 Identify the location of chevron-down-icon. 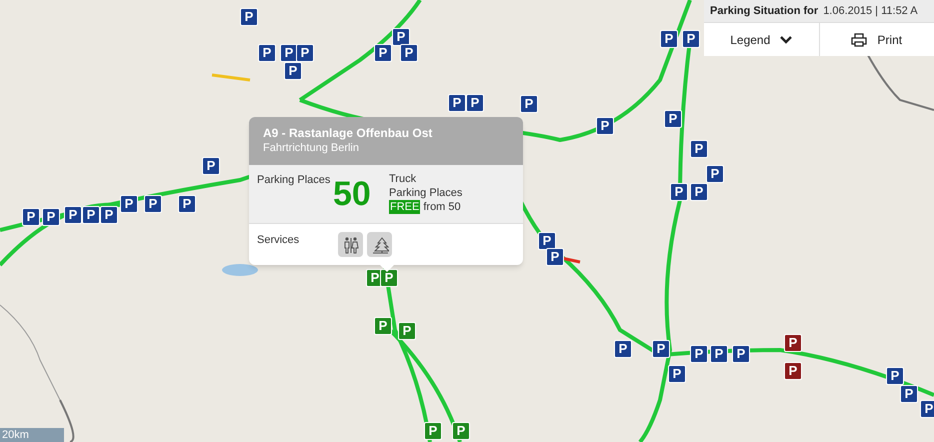
(786, 40).